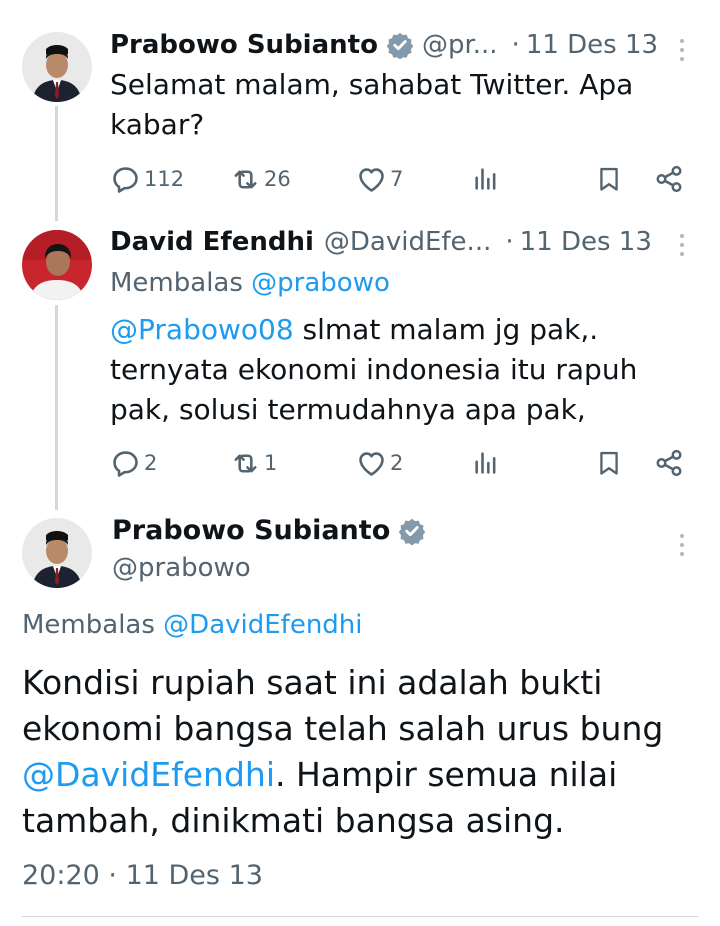 This screenshot has width=720, height=926. What do you see at coordinates (397, 179) in the screenshot?
I see `like-count: 7` at bounding box center [397, 179].